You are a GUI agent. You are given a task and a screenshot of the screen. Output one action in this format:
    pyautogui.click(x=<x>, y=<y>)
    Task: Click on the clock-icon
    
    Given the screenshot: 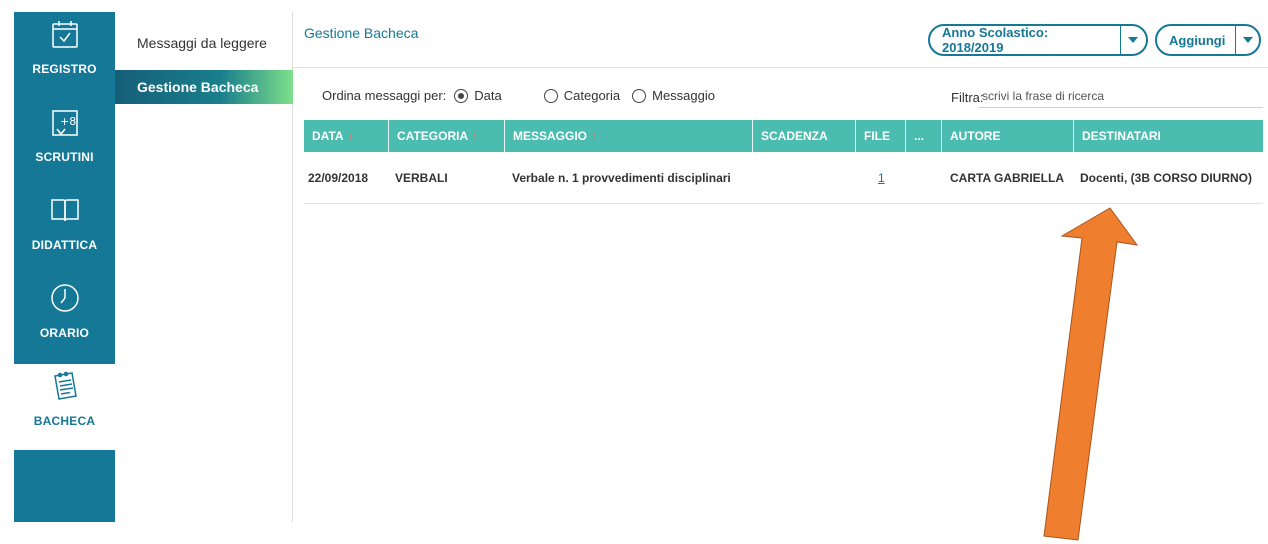 What is the action you would take?
    pyautogui.click(x=65, y=298)
    